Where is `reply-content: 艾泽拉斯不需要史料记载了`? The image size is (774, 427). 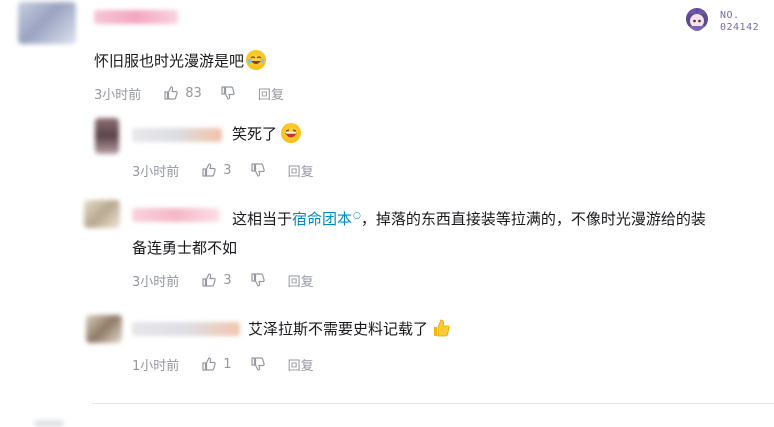
reply-content: 艾泽拉斯不需要史料记载了 is located at coordinates (338, 329).